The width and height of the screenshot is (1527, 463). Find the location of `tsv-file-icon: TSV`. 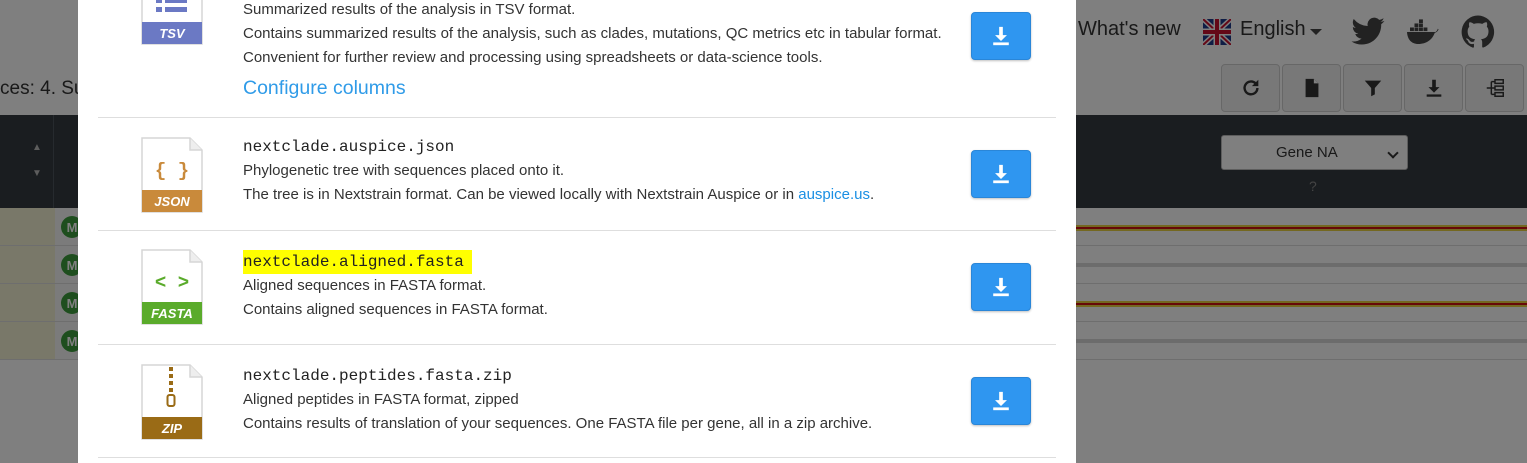

tsv-file-icon: TSV is located at coordinates (172, 22).